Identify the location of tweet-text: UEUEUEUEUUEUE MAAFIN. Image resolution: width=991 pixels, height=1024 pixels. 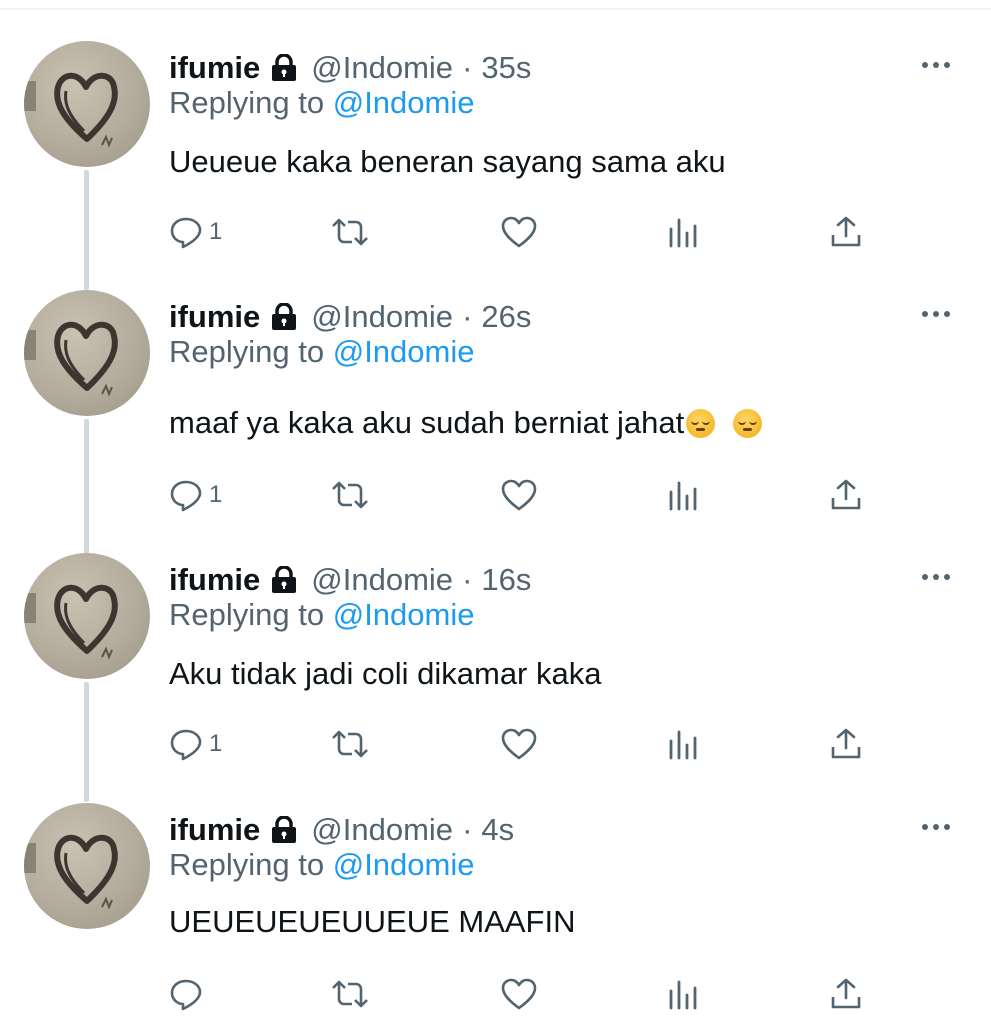
(372, 922).